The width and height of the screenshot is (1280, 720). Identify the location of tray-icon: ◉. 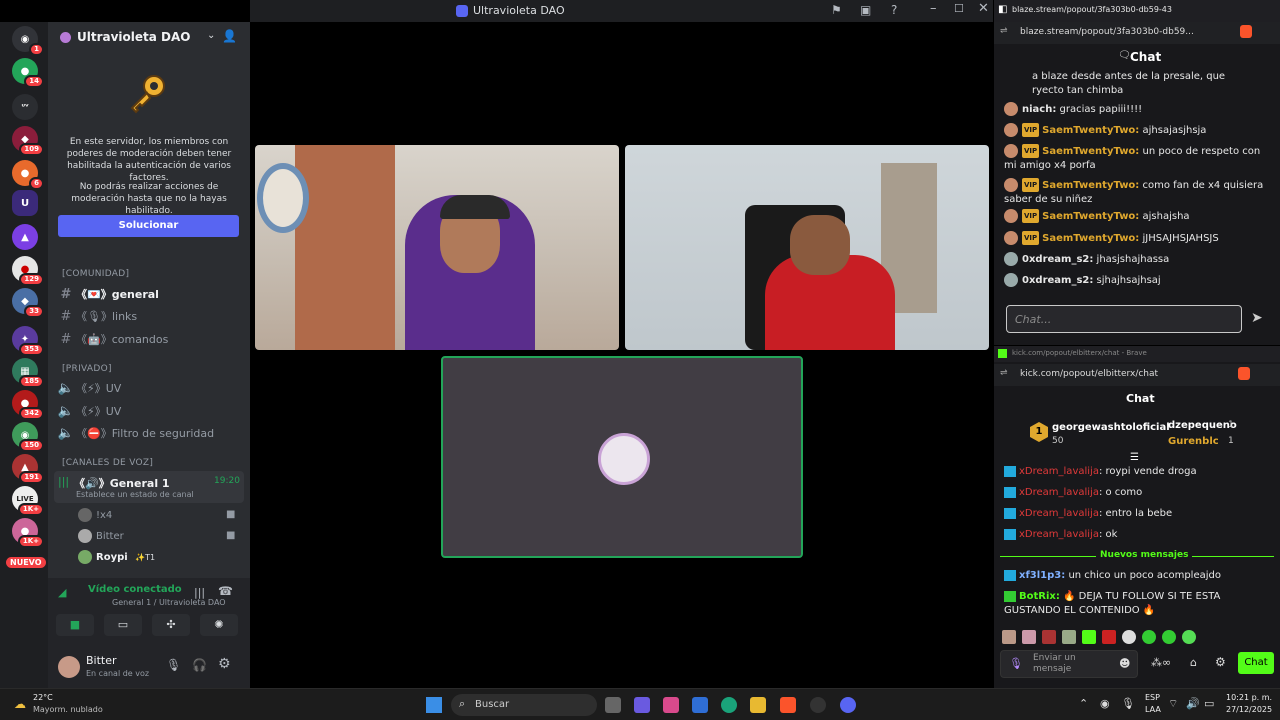
(1105, 703).